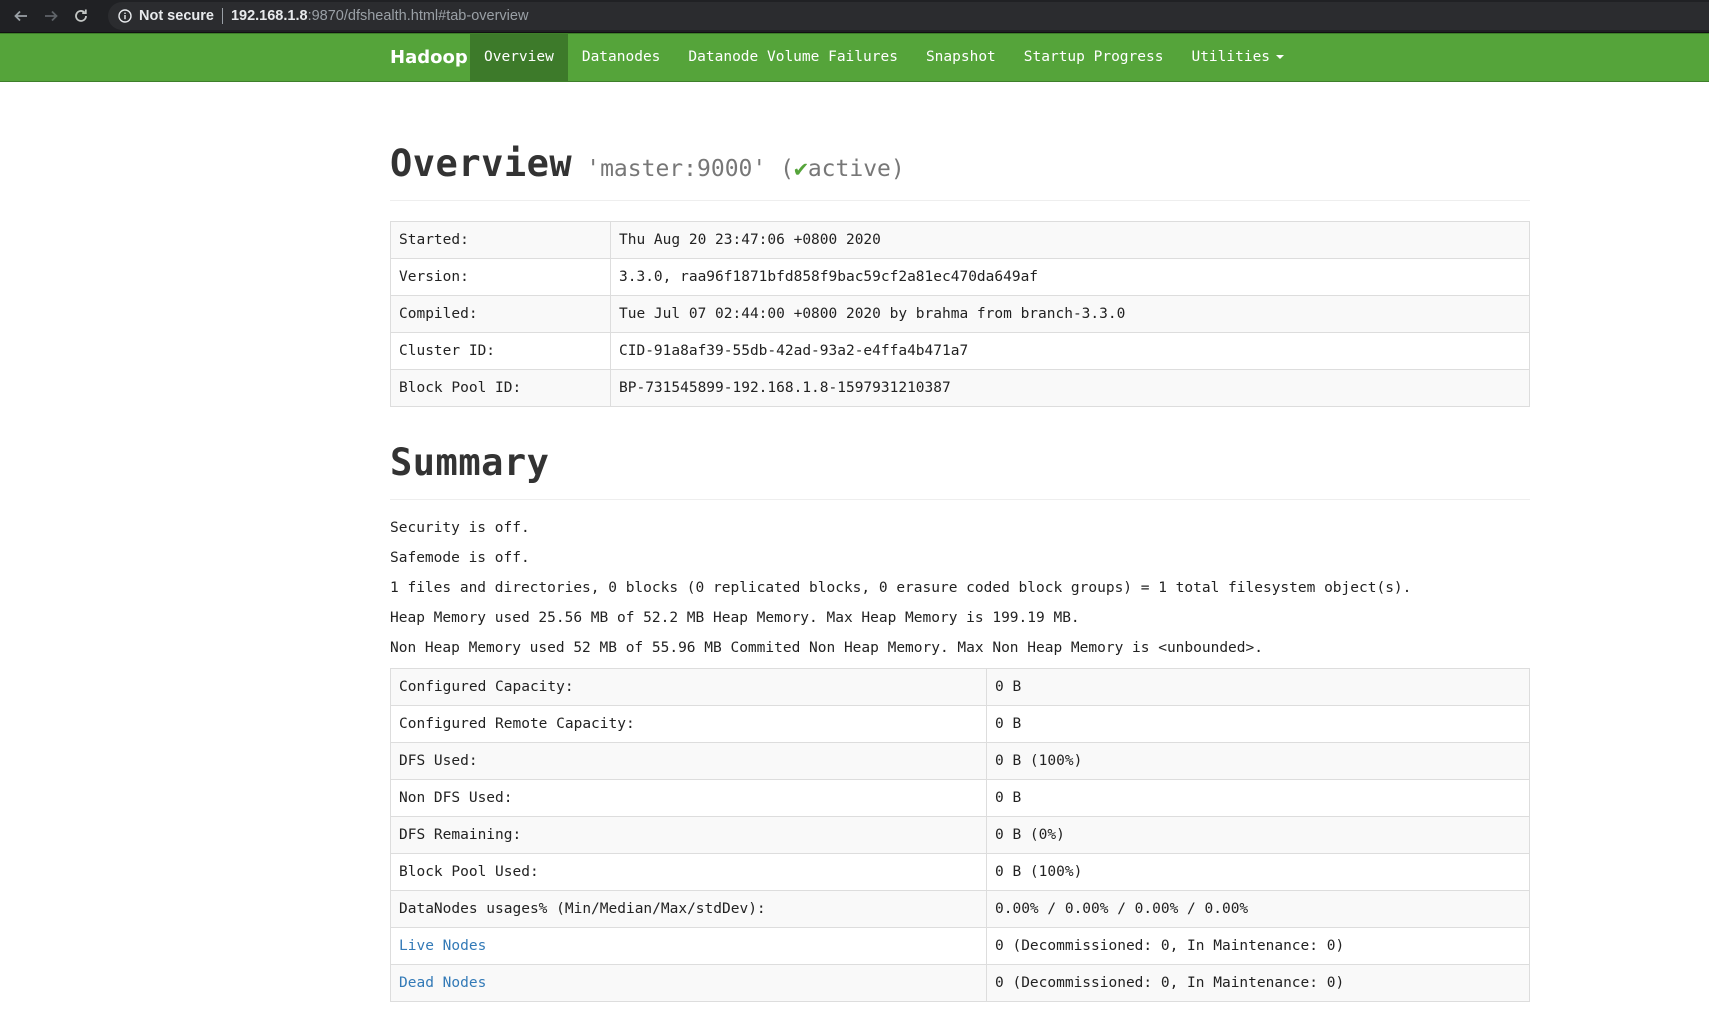 This screenshot has height=1018, width=1709. I want to click on brand-link: Hadoop, so click(429, 57).